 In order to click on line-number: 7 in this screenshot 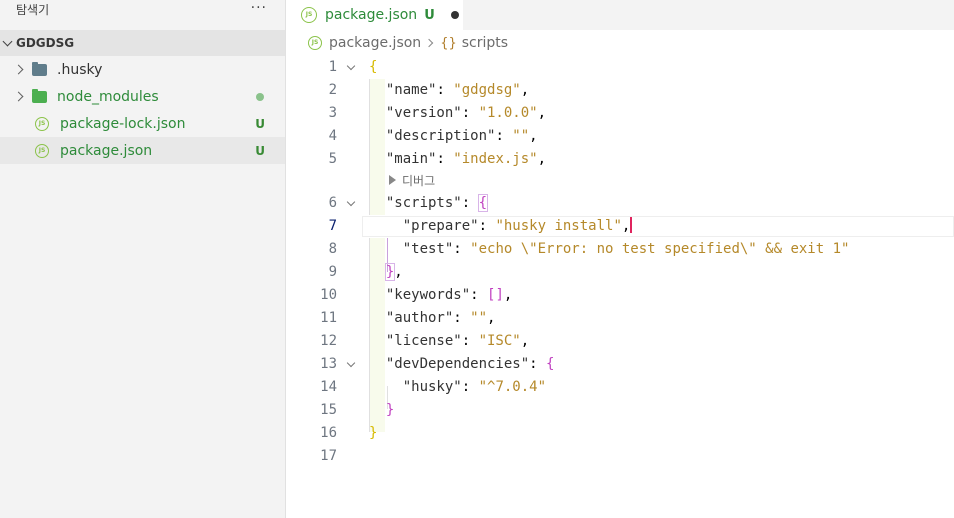, I will do `click(332, 226)`.